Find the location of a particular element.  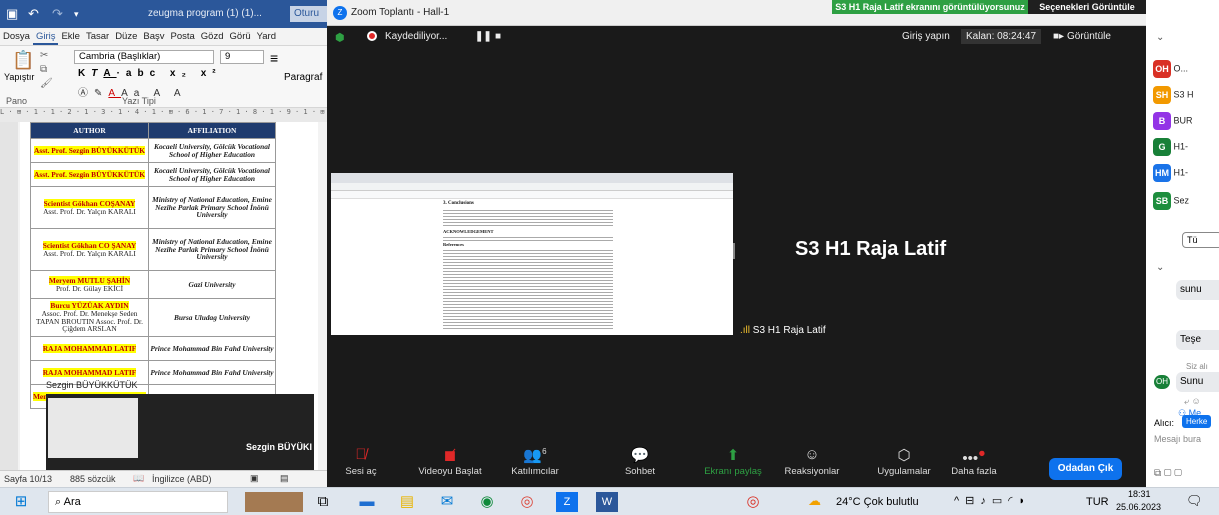

tab-view: Görü is located at coordinates (240, 36).